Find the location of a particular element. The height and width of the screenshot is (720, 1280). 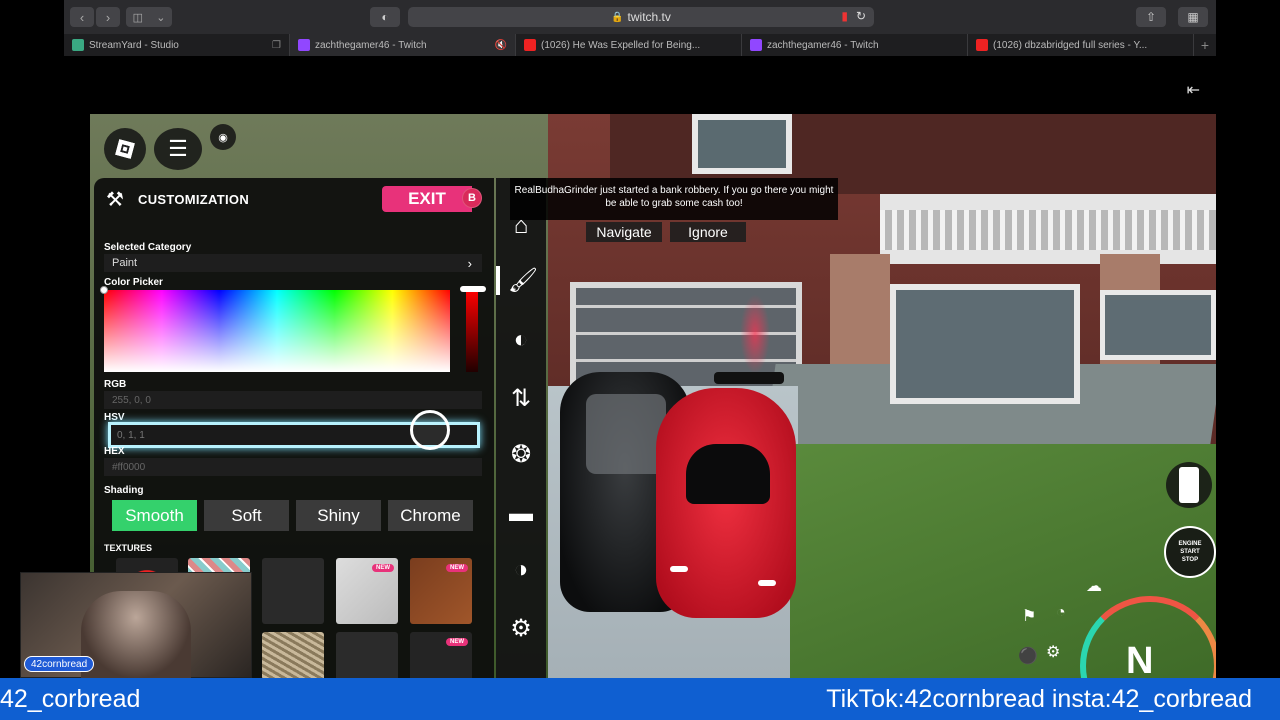

youtube-icon is located at coordinates (530, 45).